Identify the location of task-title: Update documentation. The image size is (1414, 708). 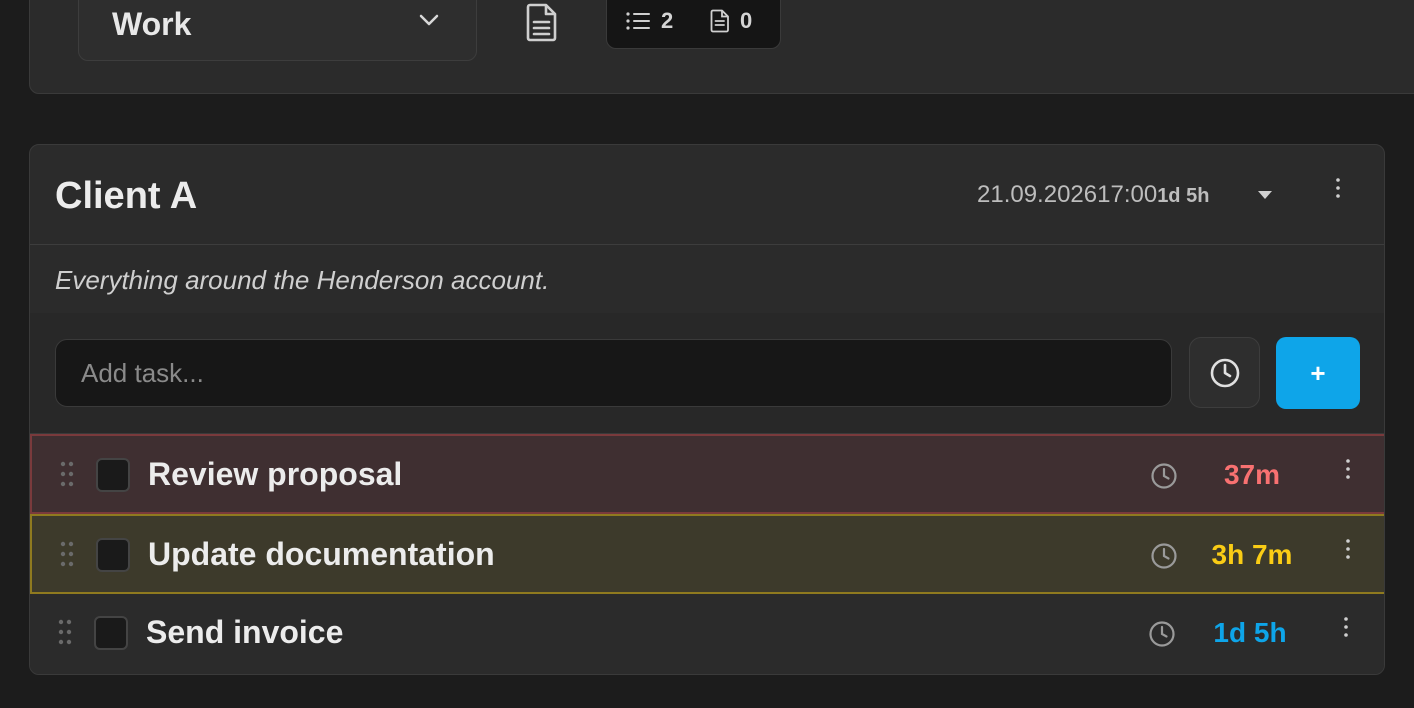
(321, 554).